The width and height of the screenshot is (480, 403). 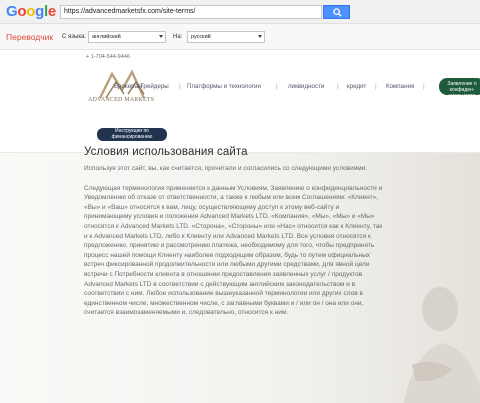 I want to click on from-language-label: С языка:, so click(x=74, y=37).